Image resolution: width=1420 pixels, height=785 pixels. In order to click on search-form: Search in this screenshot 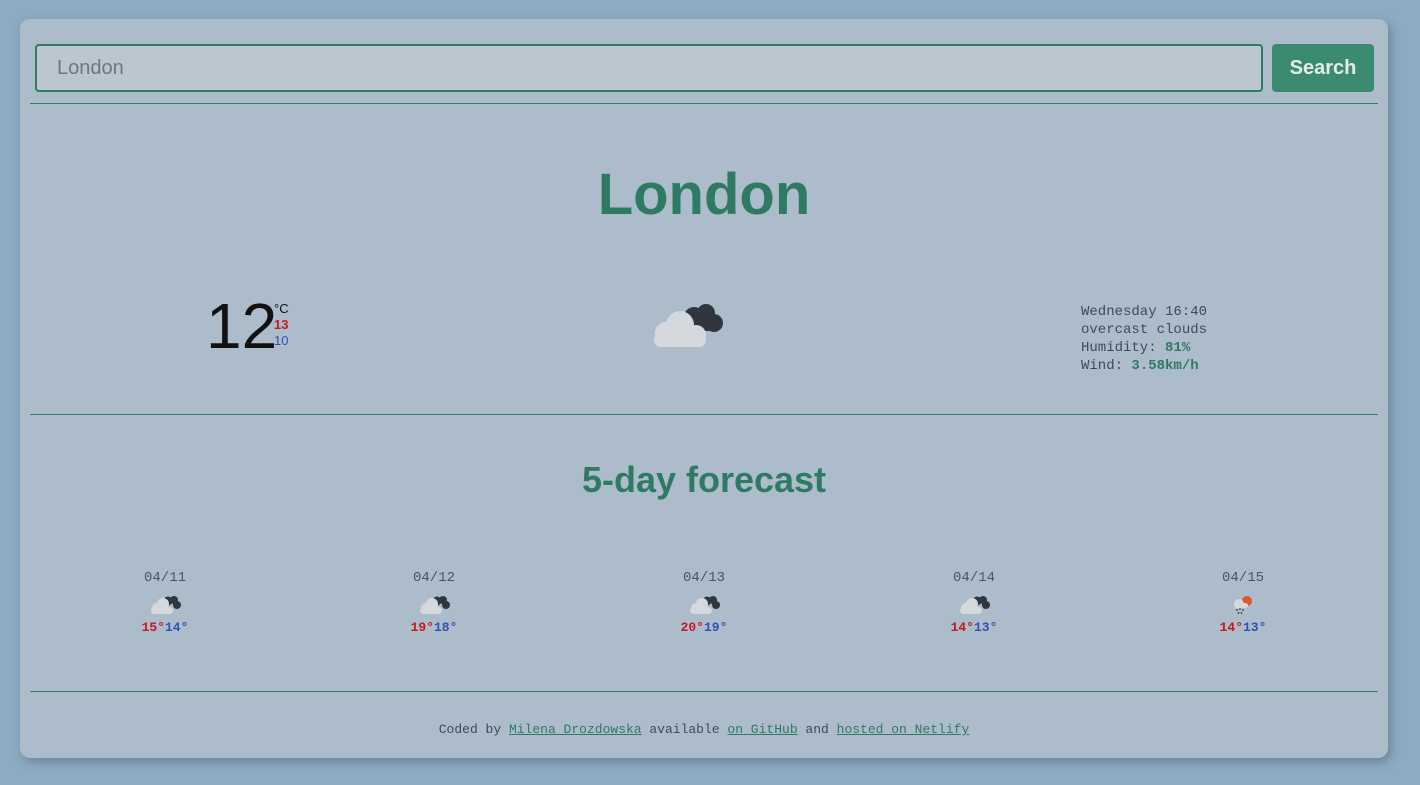, I will do `click(704, 68)`.